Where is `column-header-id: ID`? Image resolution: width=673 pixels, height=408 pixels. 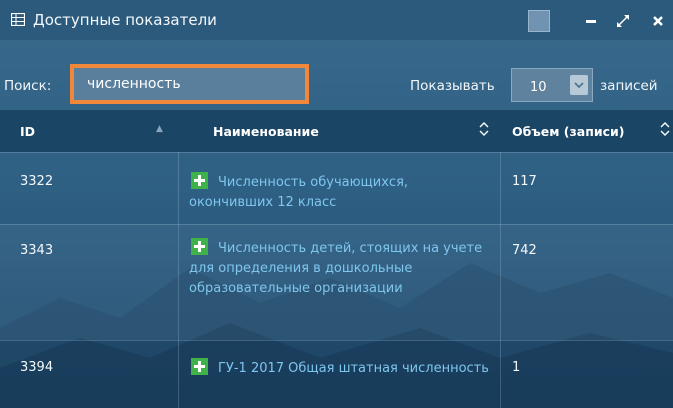
column-header-id: ID is located at coordinates (27, 131).